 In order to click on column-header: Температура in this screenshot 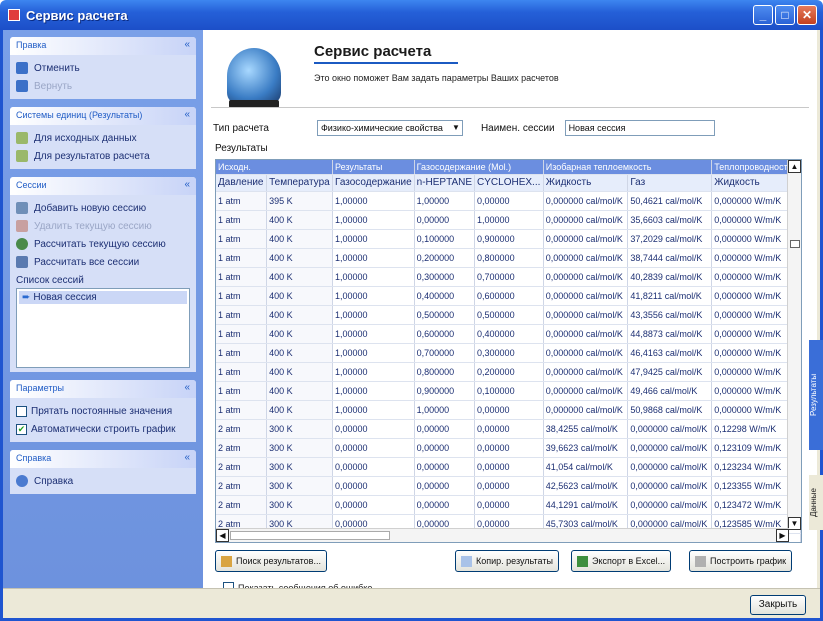, I will do `click(299, 183)`.